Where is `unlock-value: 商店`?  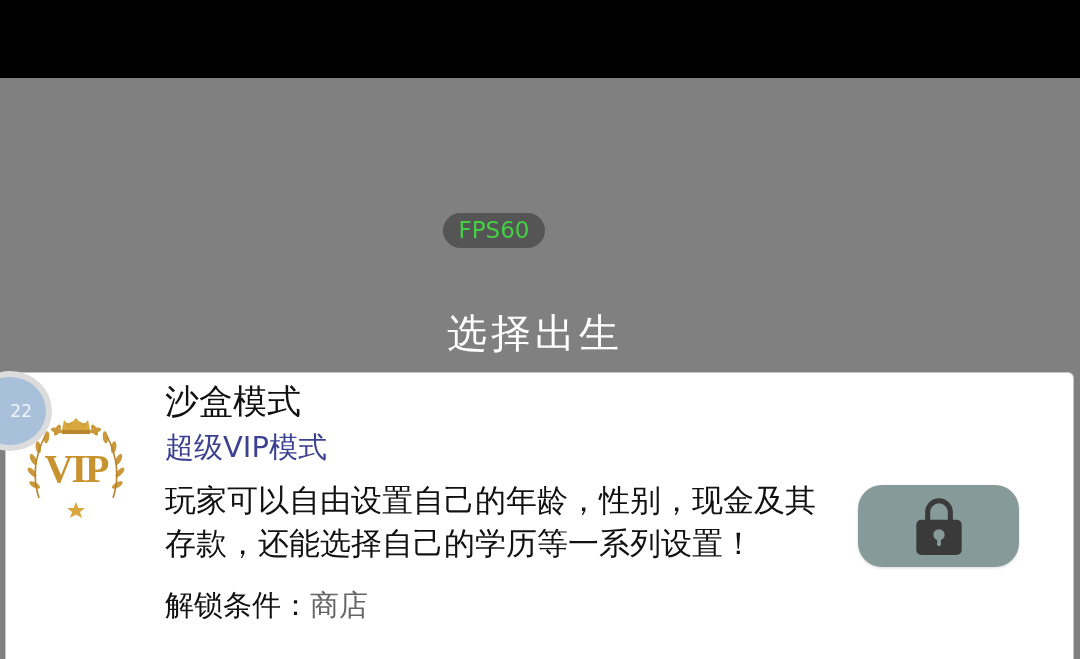
unlock-value: 商店 is located at coordinates (339, 605).